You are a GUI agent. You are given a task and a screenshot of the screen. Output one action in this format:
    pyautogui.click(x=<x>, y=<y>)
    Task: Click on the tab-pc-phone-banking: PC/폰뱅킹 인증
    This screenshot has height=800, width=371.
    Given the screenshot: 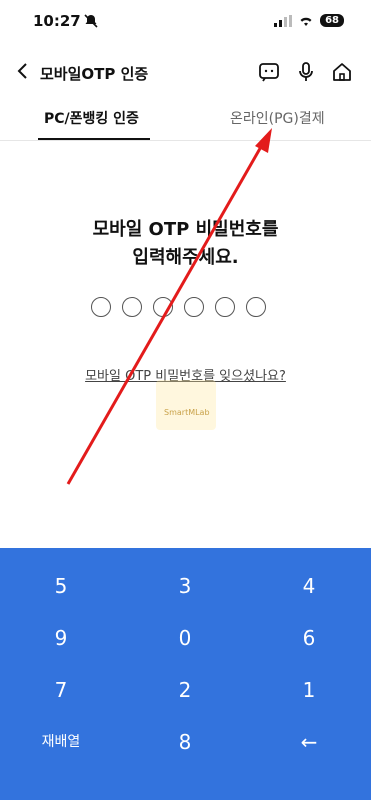 What is the action you would take?
    pyautogui.click(x=91, y=118)
    